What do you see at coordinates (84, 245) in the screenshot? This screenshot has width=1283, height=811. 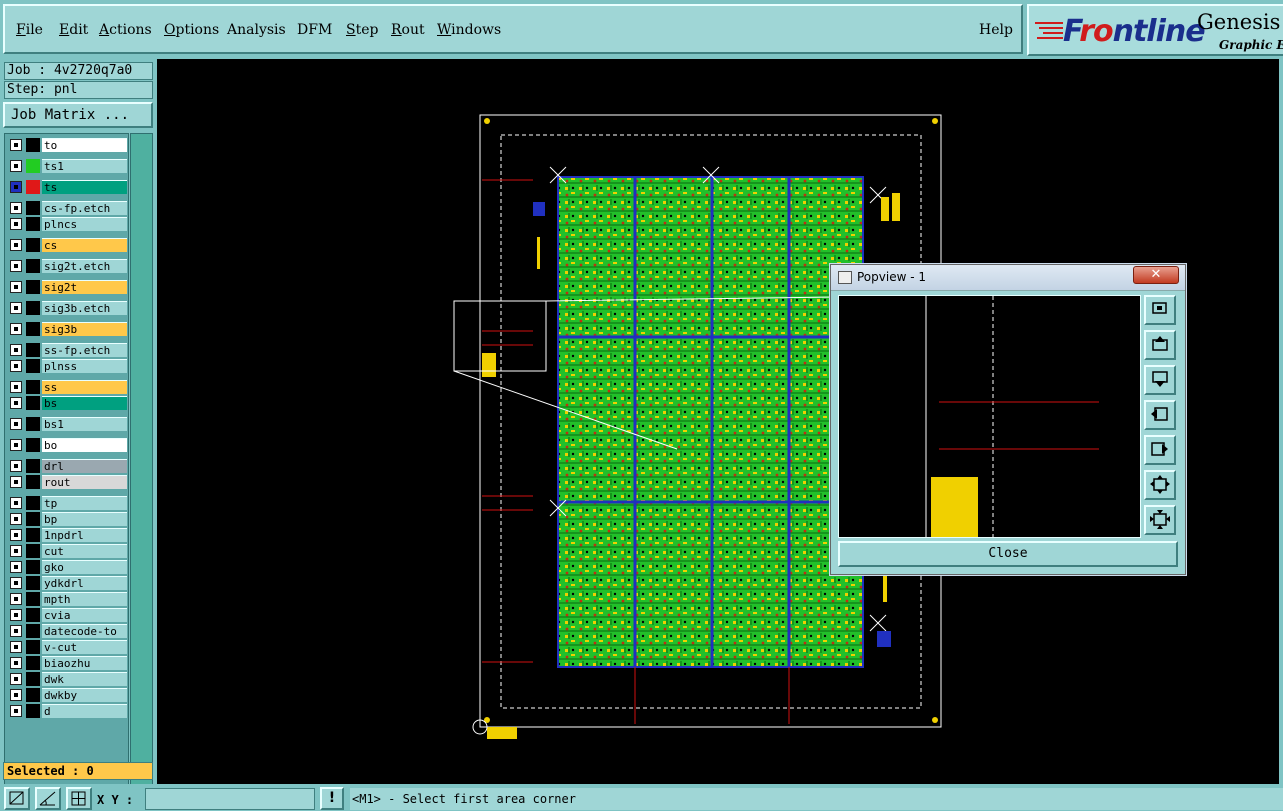 I see `layer-name: cs` at bounding box center [84, 245].